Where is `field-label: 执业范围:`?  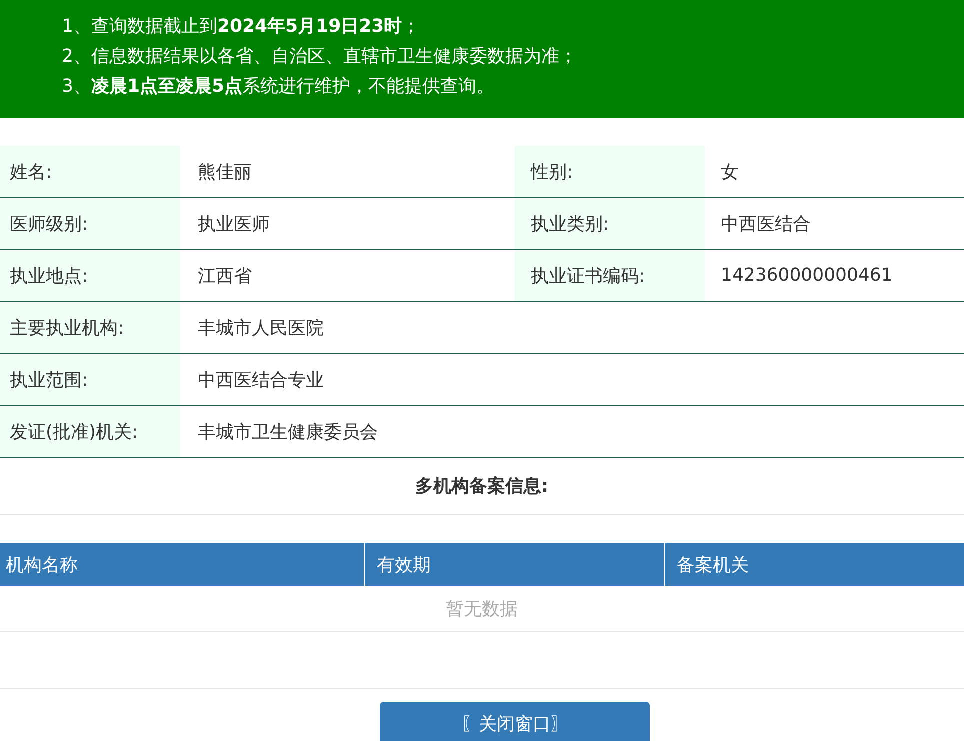
field-label: 执业范围: is located at coordinates (90, 379).